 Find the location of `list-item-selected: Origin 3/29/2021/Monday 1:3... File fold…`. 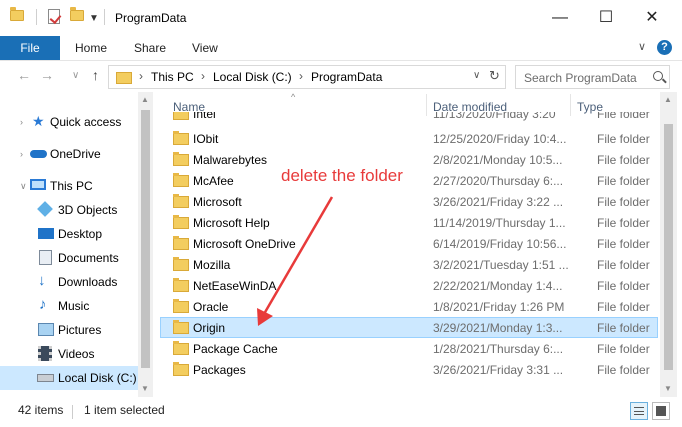

list-item-selected: Origin 3/29/2021/Monday 1:3... File fold… is located at coordinates (409, 327).